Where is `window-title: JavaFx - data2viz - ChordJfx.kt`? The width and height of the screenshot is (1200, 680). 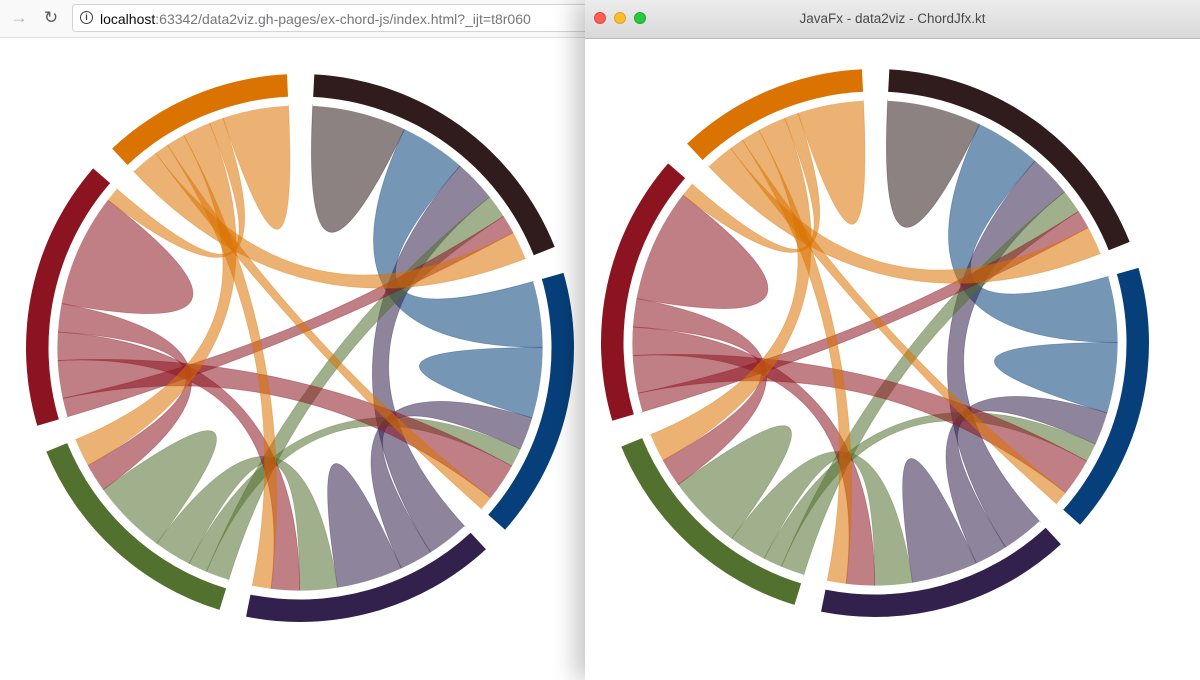 window-title: JavaFx - data2viz - ChordJfx.kt is located at coordinates (892, 18).